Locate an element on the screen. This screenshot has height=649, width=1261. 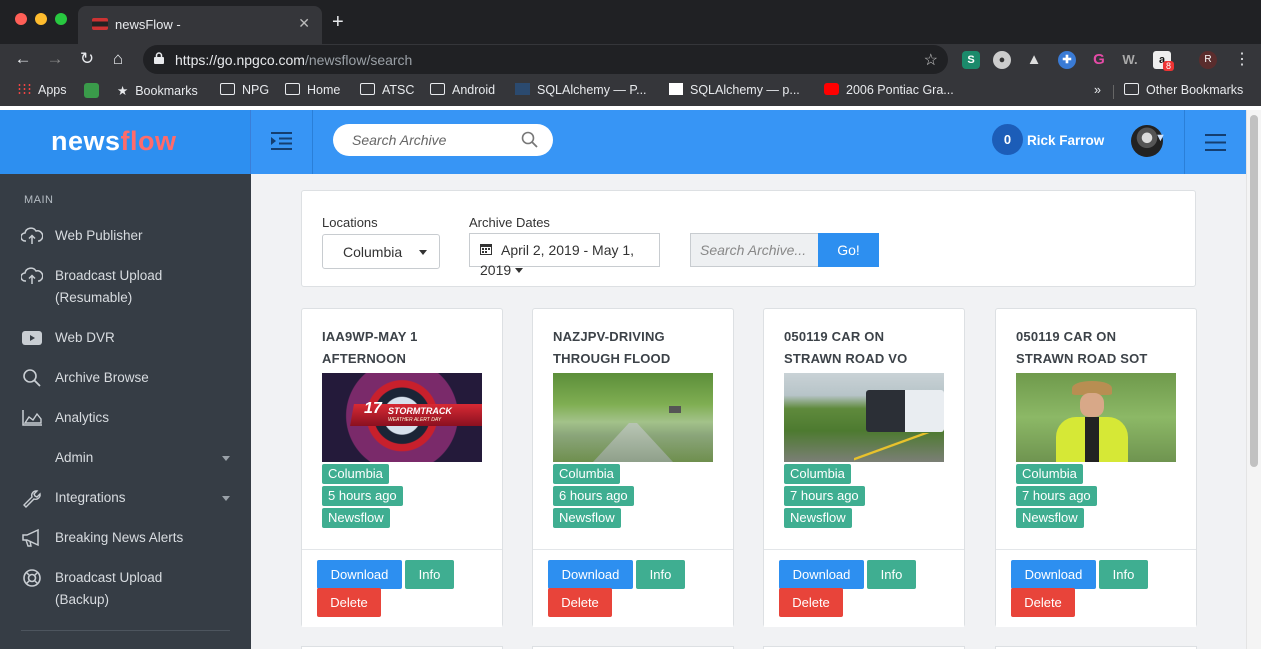
hamburger-icon is located at coordinates (1215, 142).